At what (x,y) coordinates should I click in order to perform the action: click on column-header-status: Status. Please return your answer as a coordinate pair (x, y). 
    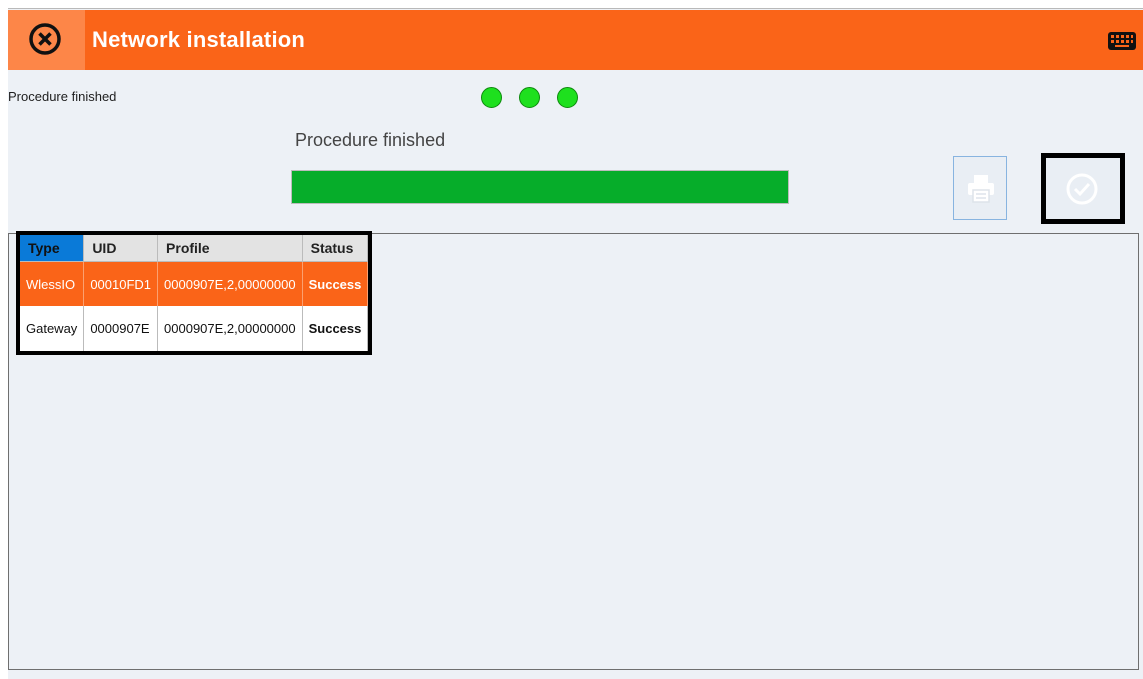
    Looking at the image, I should click on (335, 248).